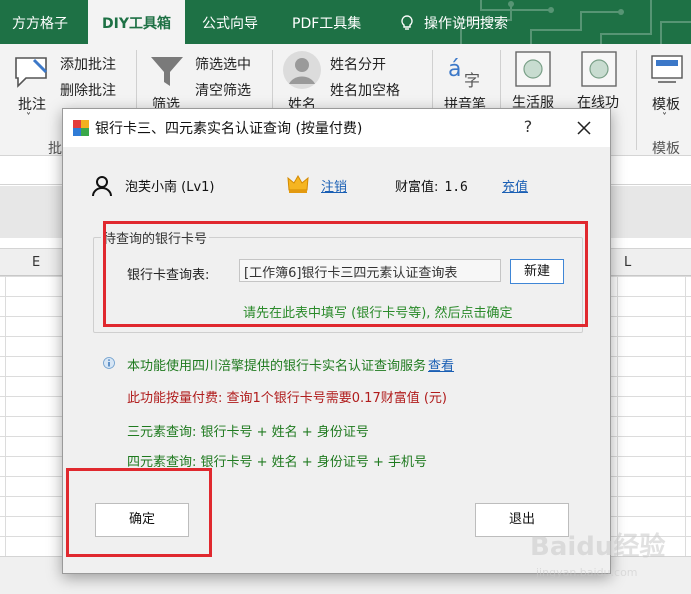 The width and height of the screenshot is (691, 594). What do you see at coordinates (417, 187) in the screenshot?
I see `wealth-label: 财富值:` at bounding box center [417, 187].